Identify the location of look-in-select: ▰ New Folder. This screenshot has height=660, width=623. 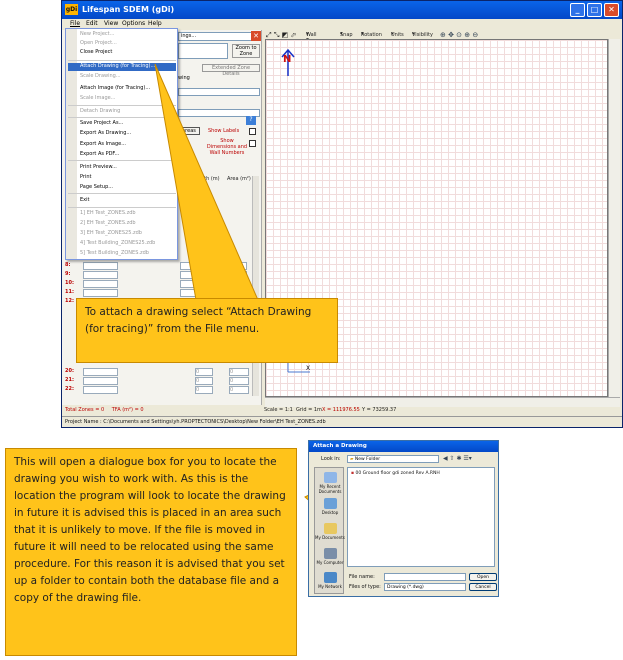
(393, 459).